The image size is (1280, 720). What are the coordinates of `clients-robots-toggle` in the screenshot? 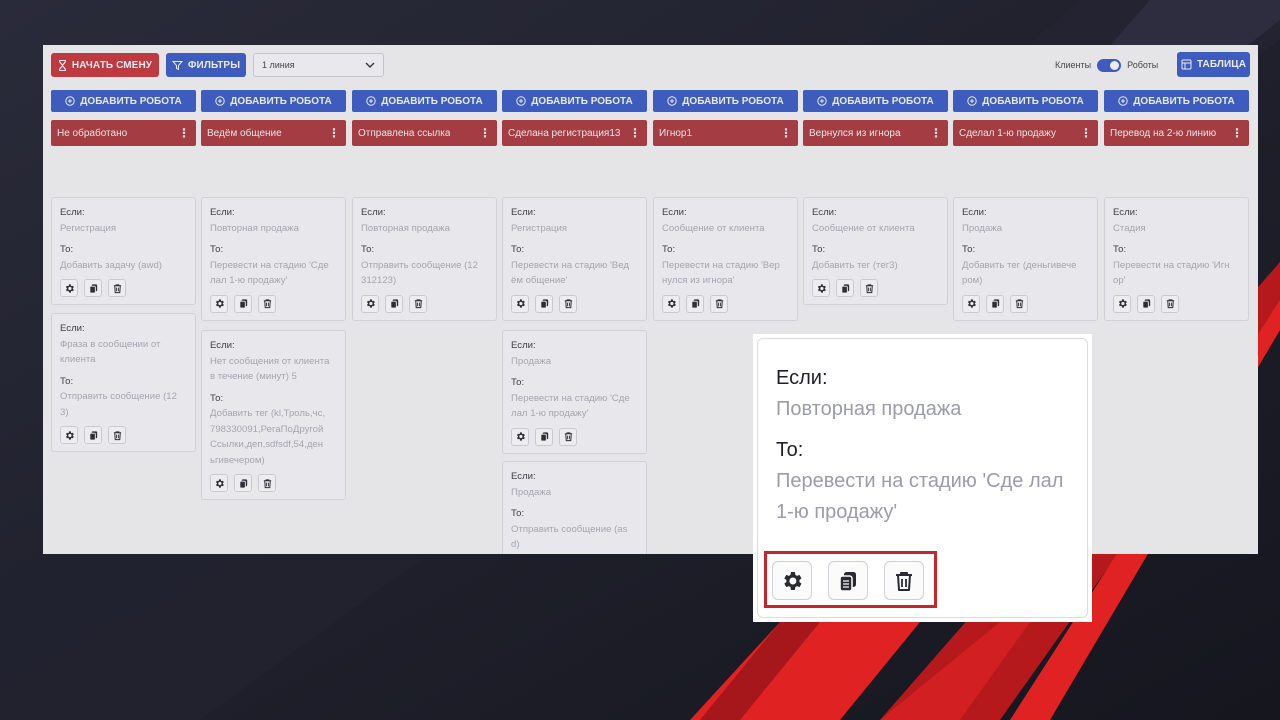 It's located at (1109, 65).